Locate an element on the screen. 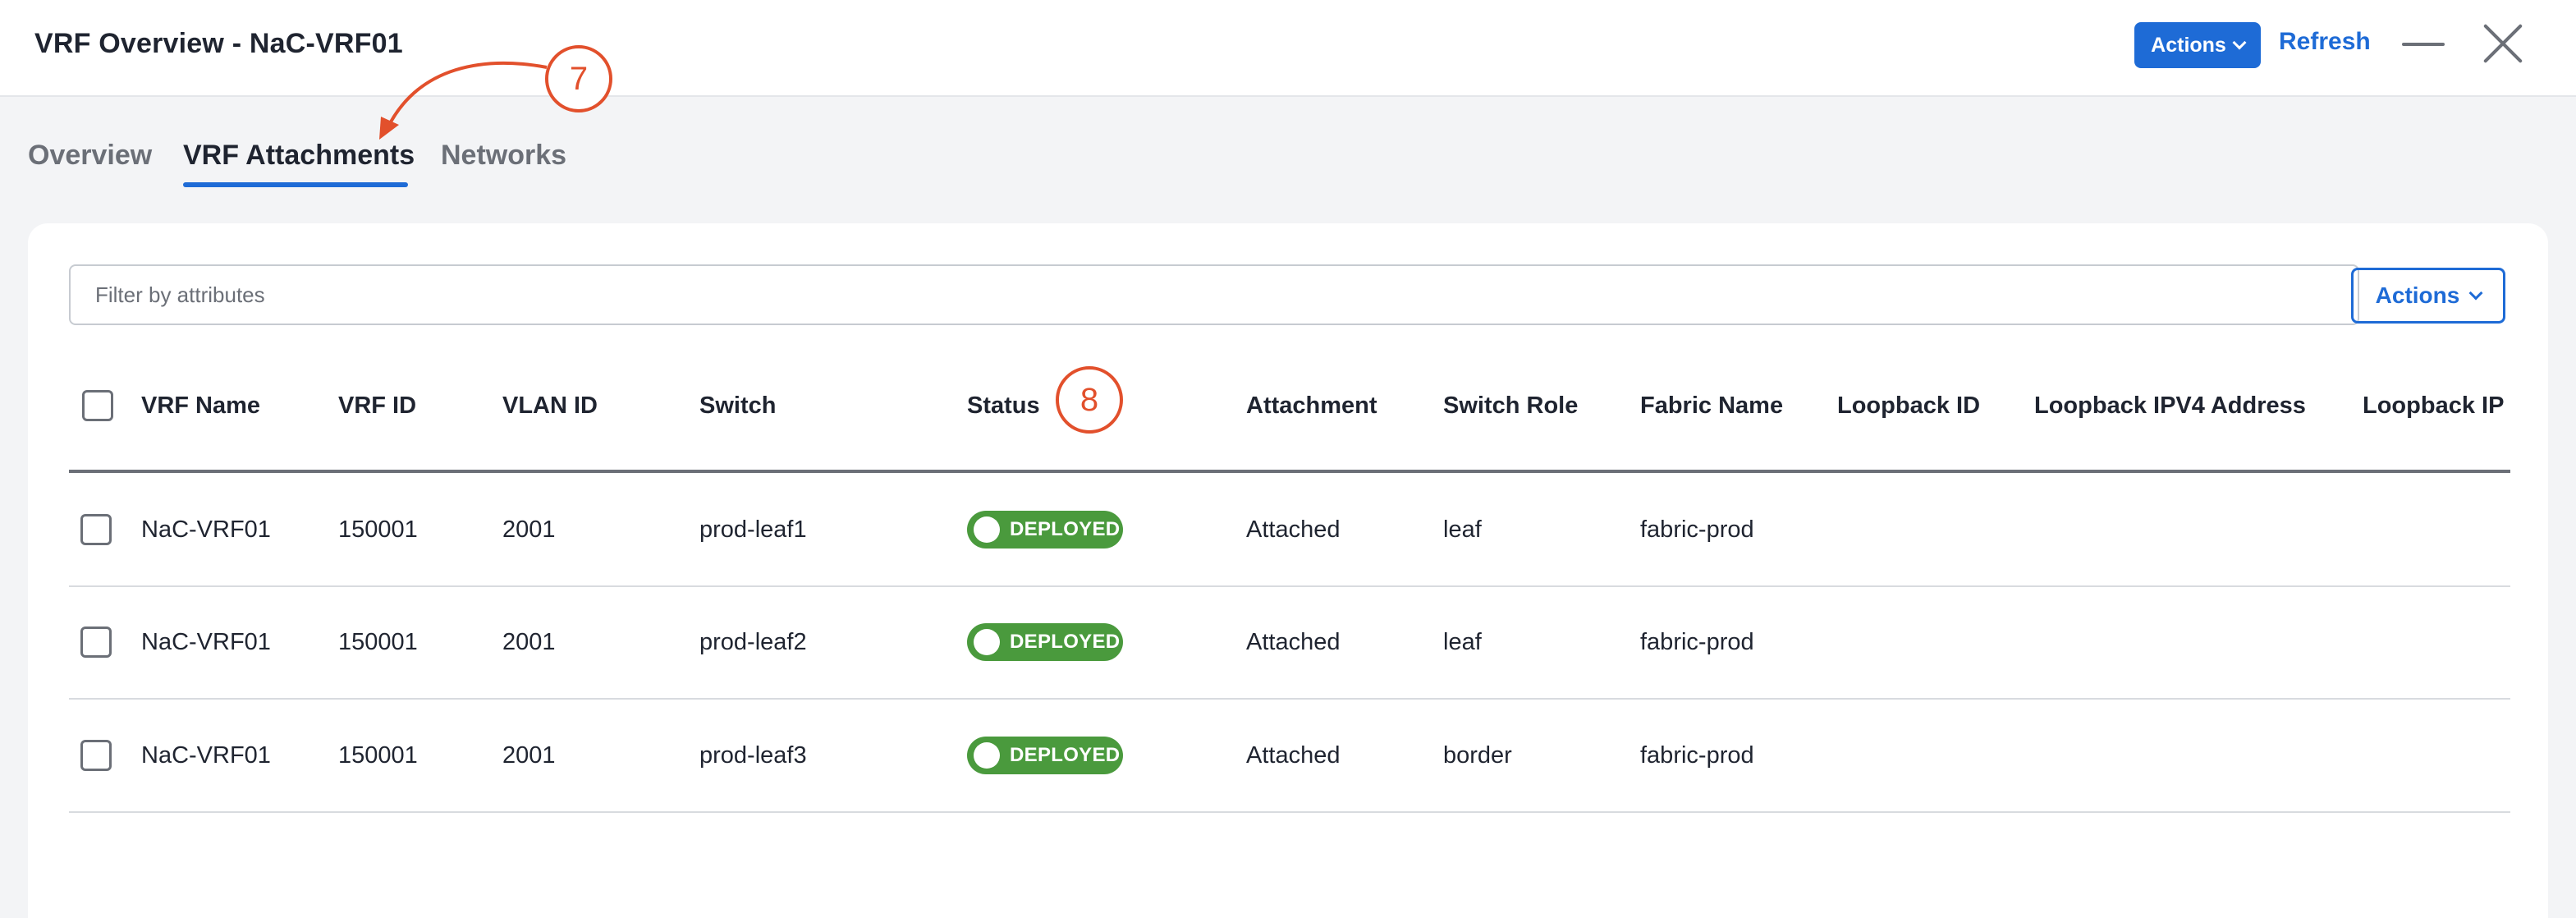 The image size is (2576, 918). column-header-loopback-id: Loopback ID is located at coordinates (1909, 406).